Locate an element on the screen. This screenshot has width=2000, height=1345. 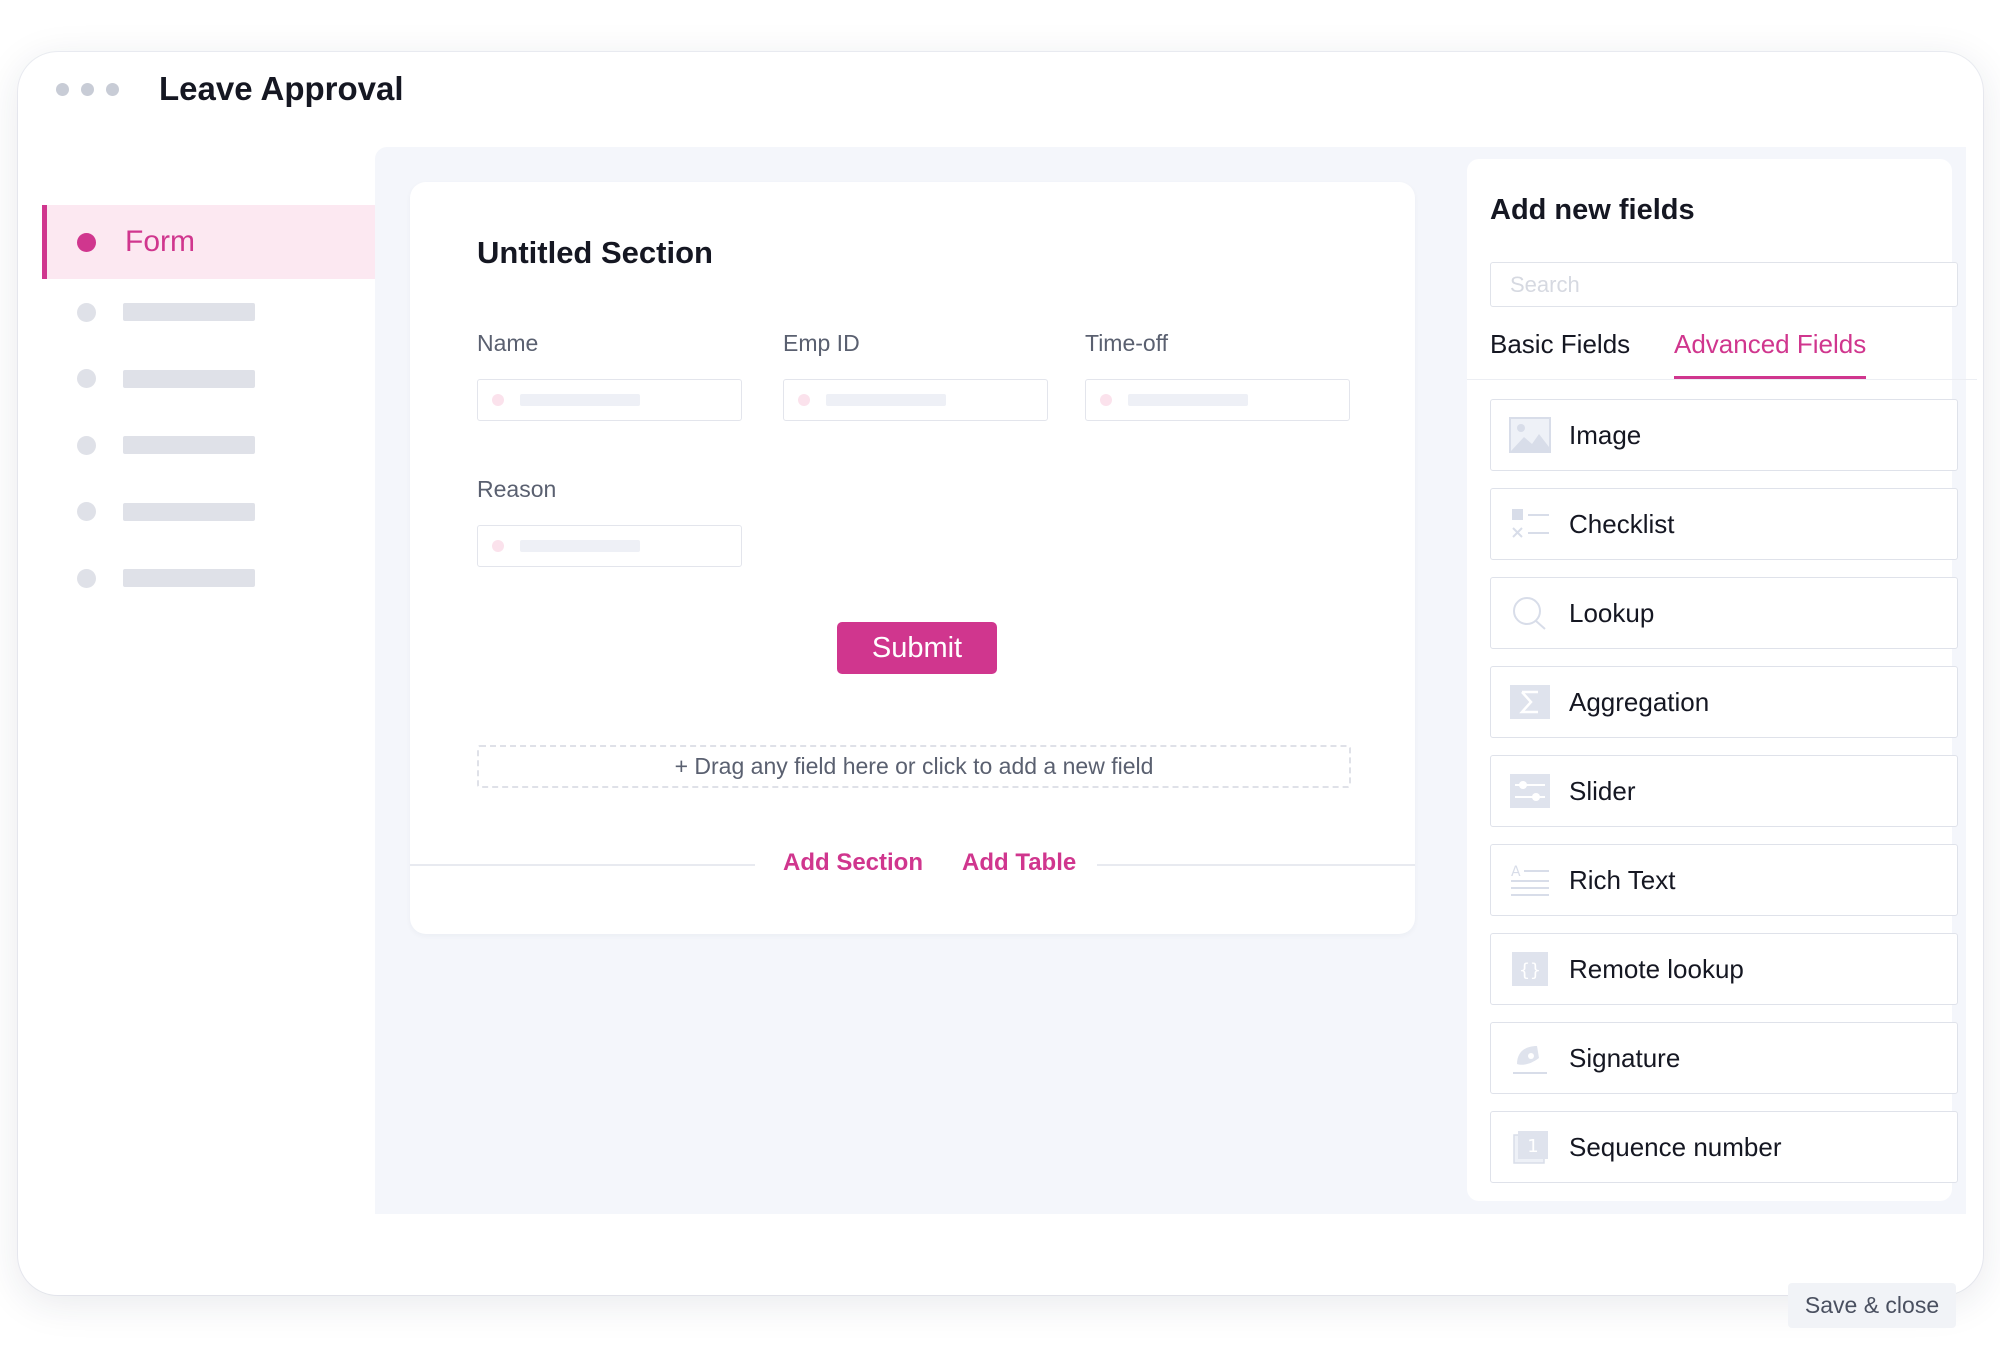
emp-id-input is located at coordinates (915, 400).